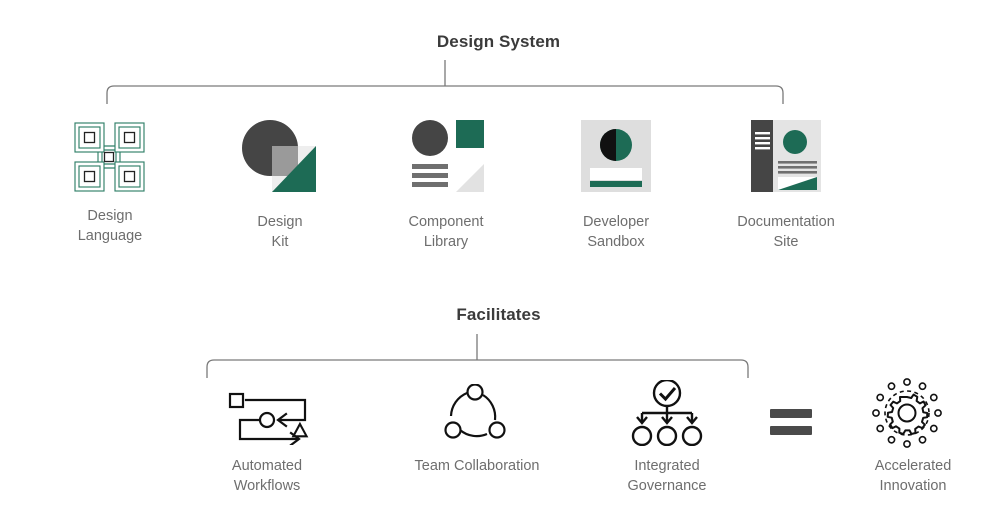 This screenshot has height=522, width=997. I want to click on equals-sign-icon, so click(791, 422).